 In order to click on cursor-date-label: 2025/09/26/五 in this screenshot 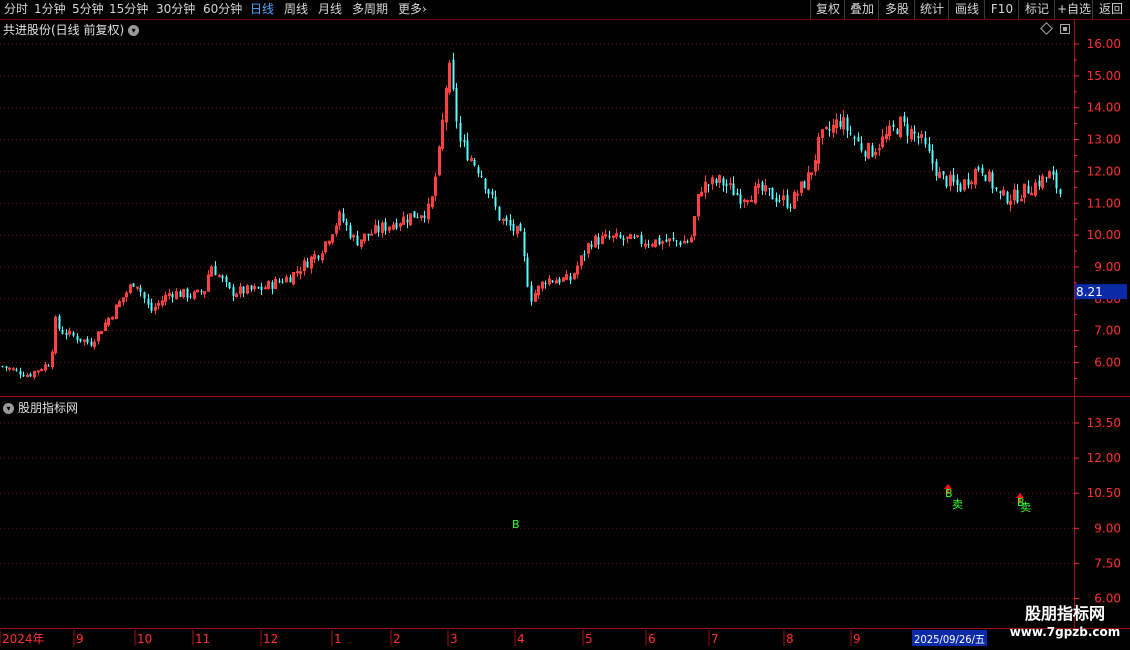, I will do `click(949, 639)`.